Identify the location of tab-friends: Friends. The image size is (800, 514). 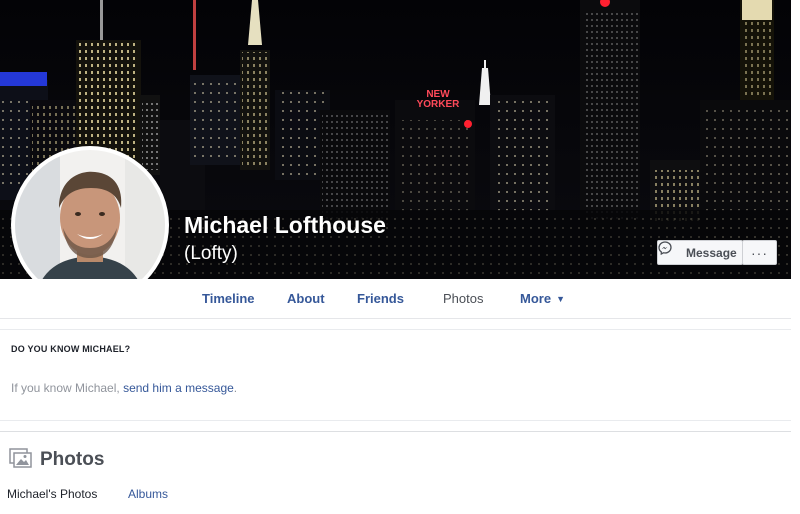
(380, 298).